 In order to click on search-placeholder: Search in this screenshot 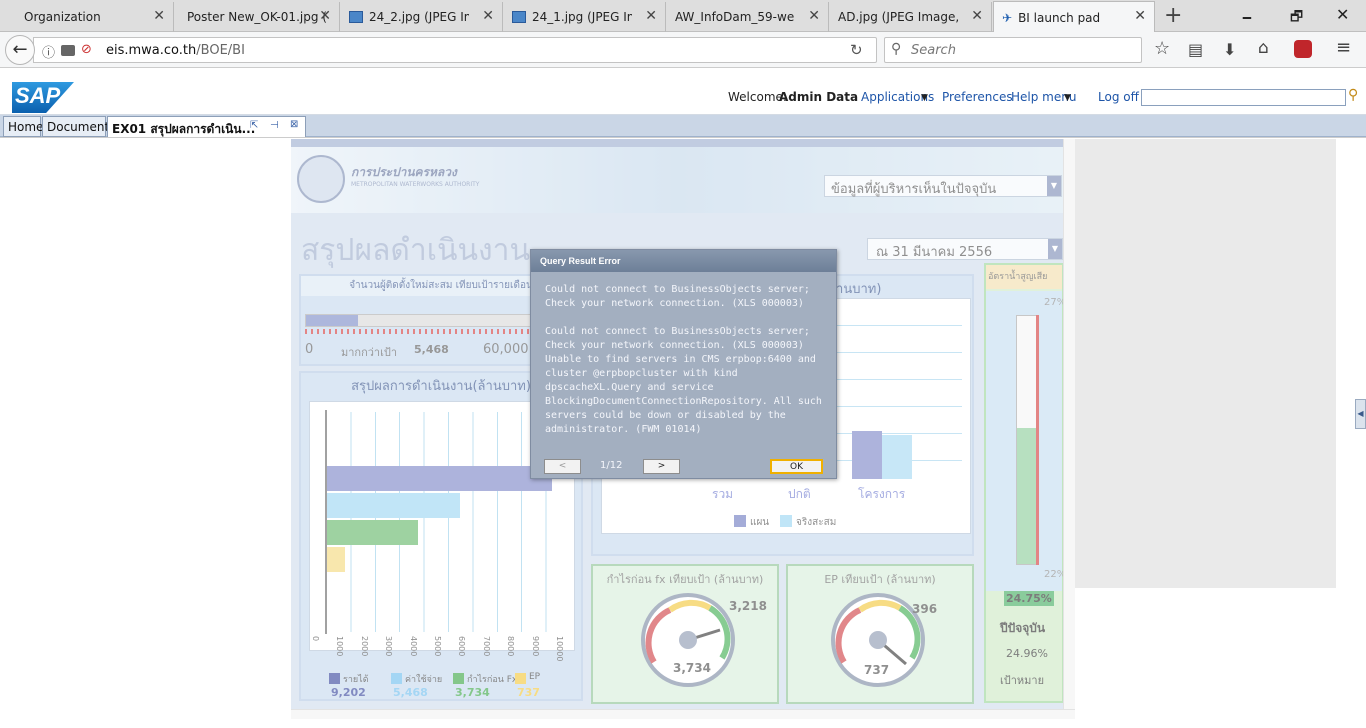, I will do `click(933, 50)`.